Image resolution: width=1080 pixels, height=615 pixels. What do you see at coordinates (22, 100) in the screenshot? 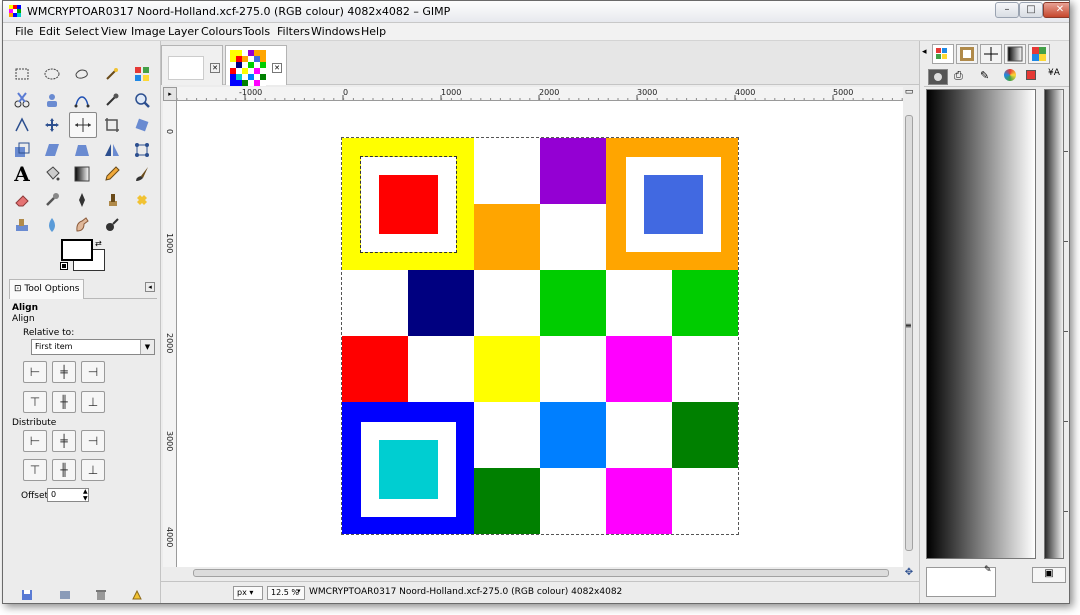
I see `scissors-icon` at bounding box center [22, 100].